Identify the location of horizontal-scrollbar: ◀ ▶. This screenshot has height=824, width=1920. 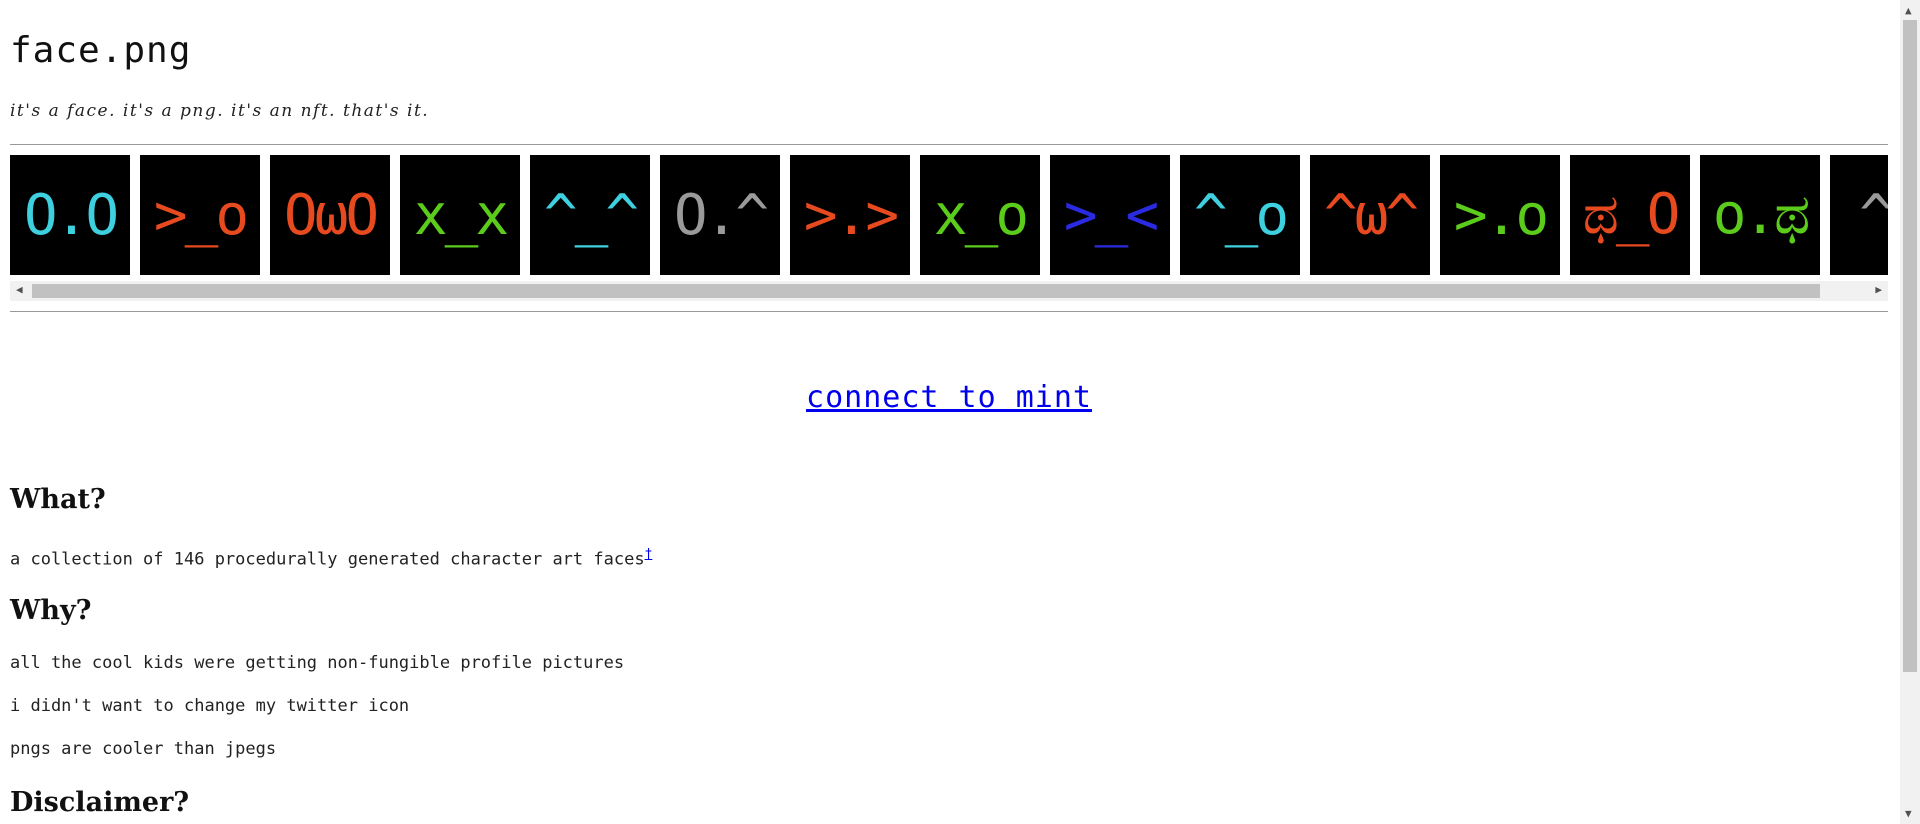
(949, 291).